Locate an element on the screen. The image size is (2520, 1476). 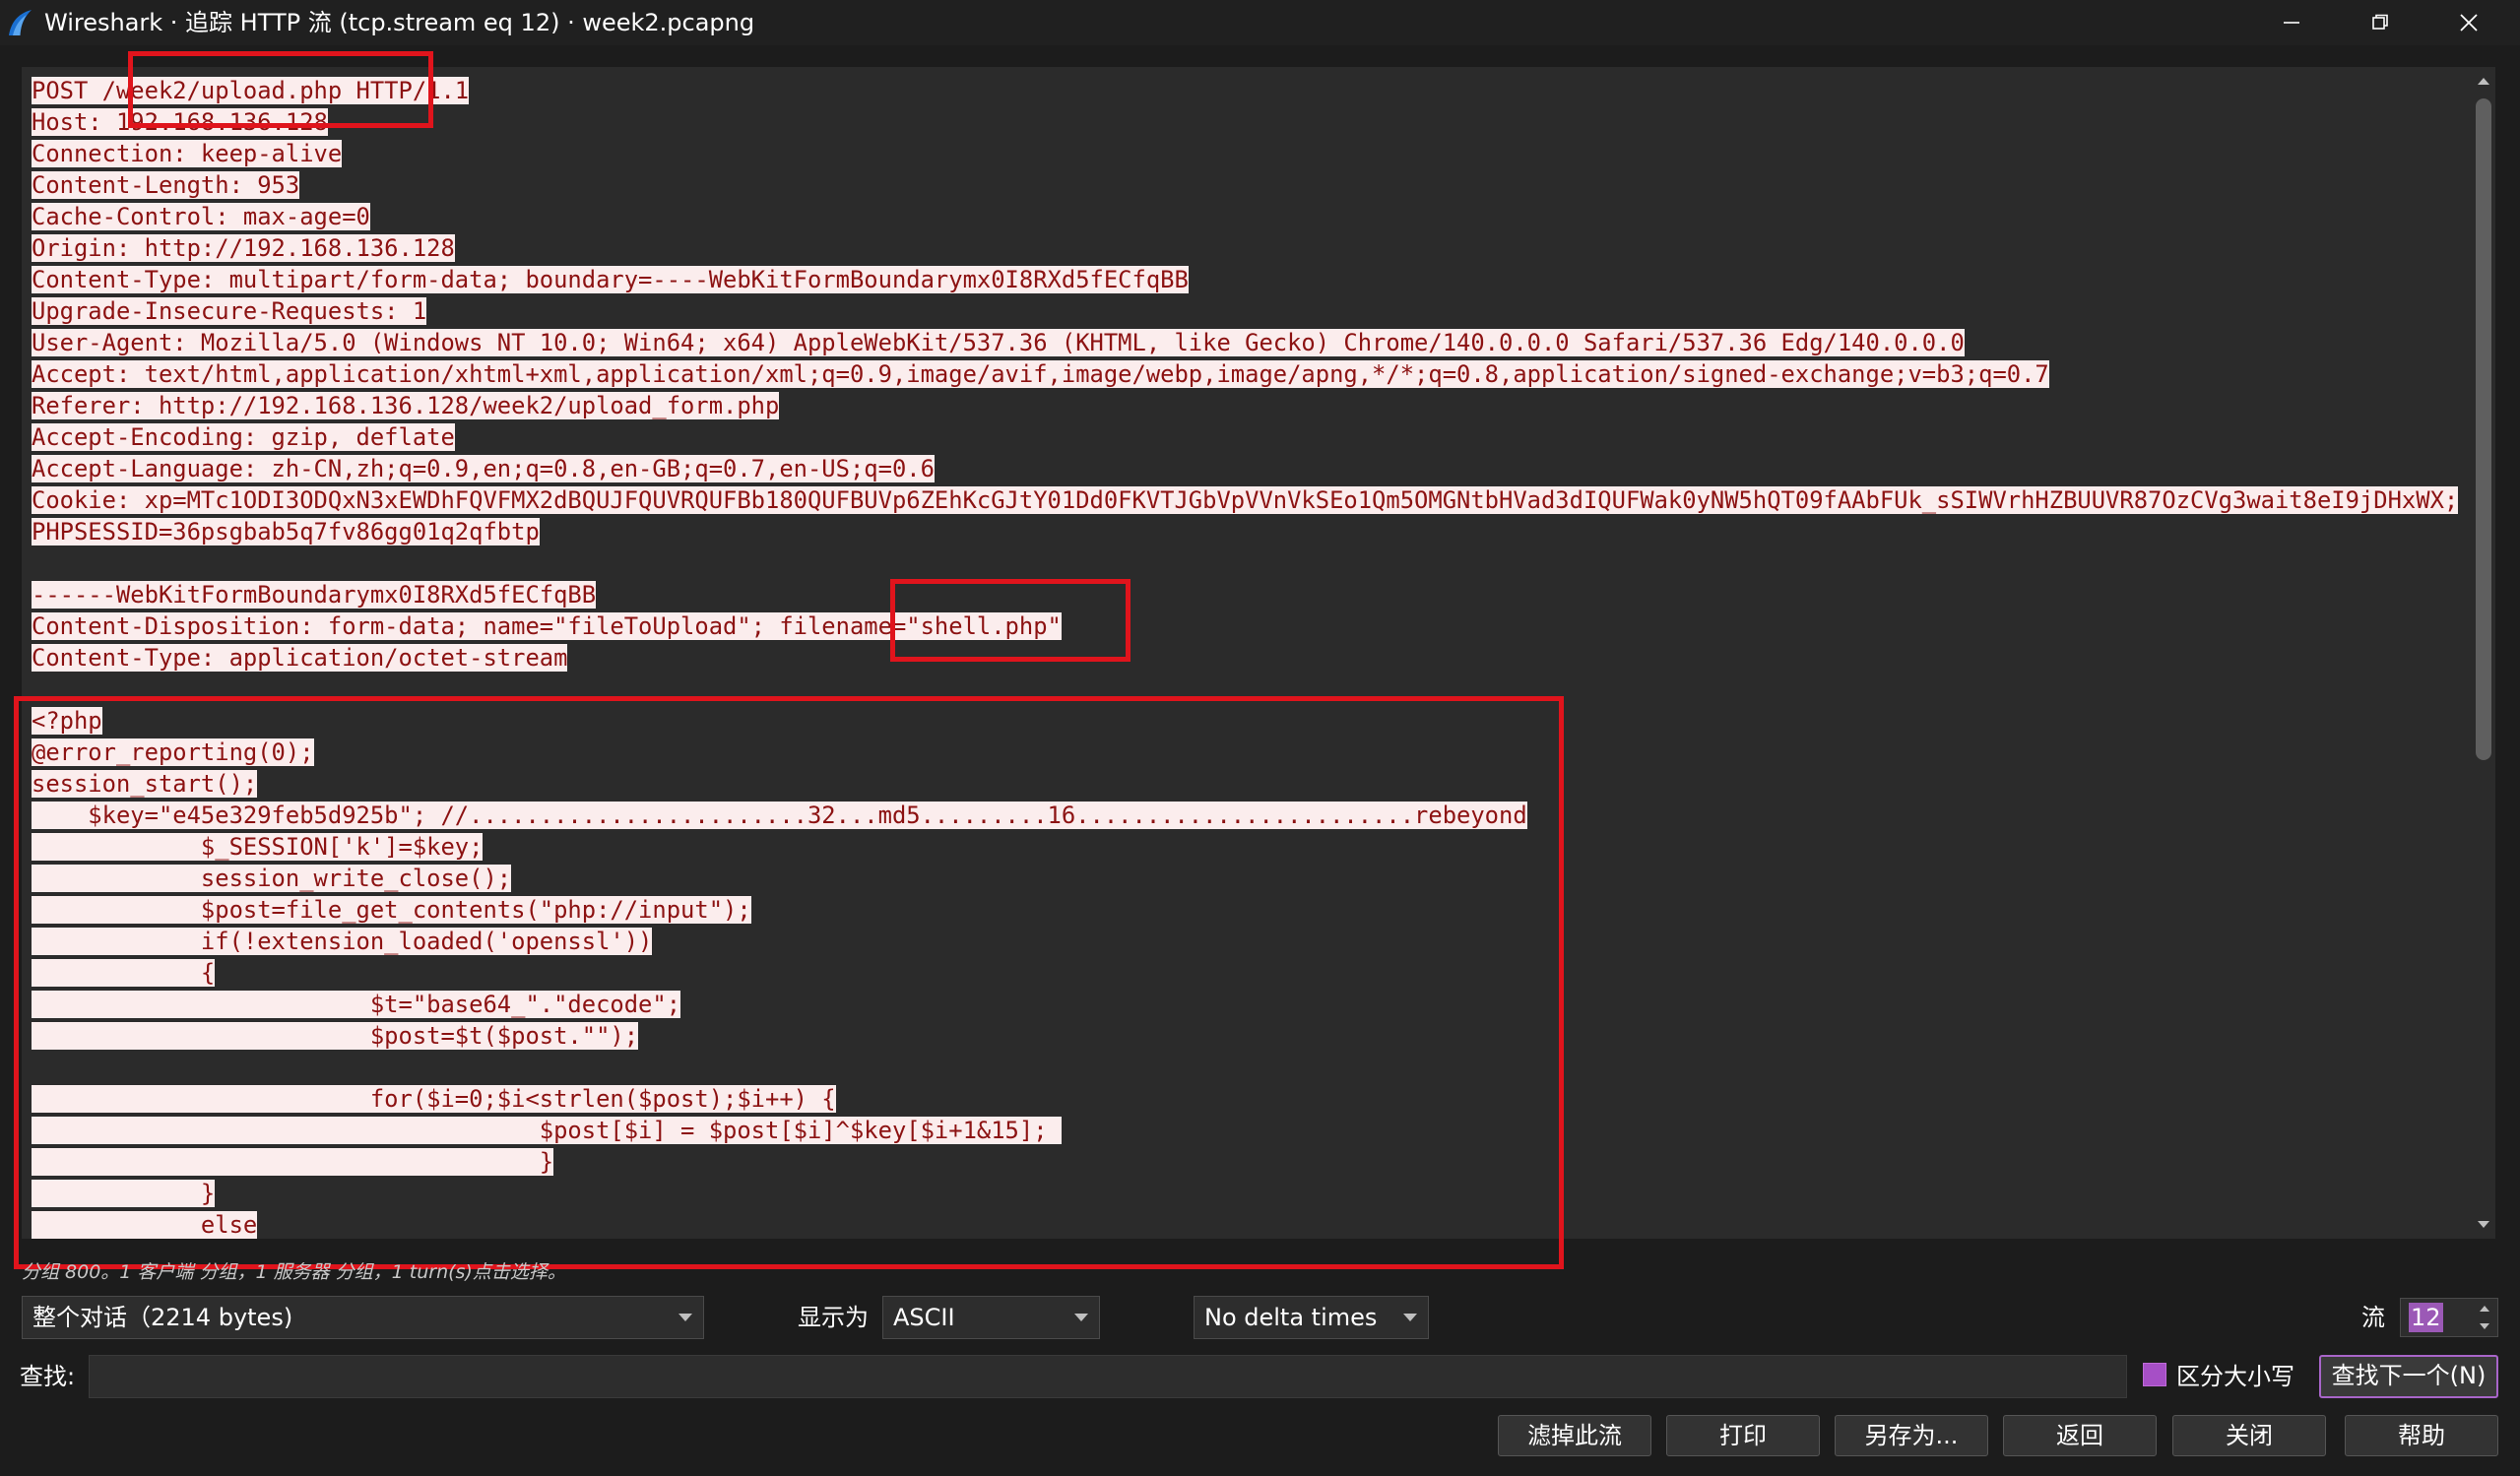
find-next-button: 查找下一个(N) is located at coordinates (2408, 1376).